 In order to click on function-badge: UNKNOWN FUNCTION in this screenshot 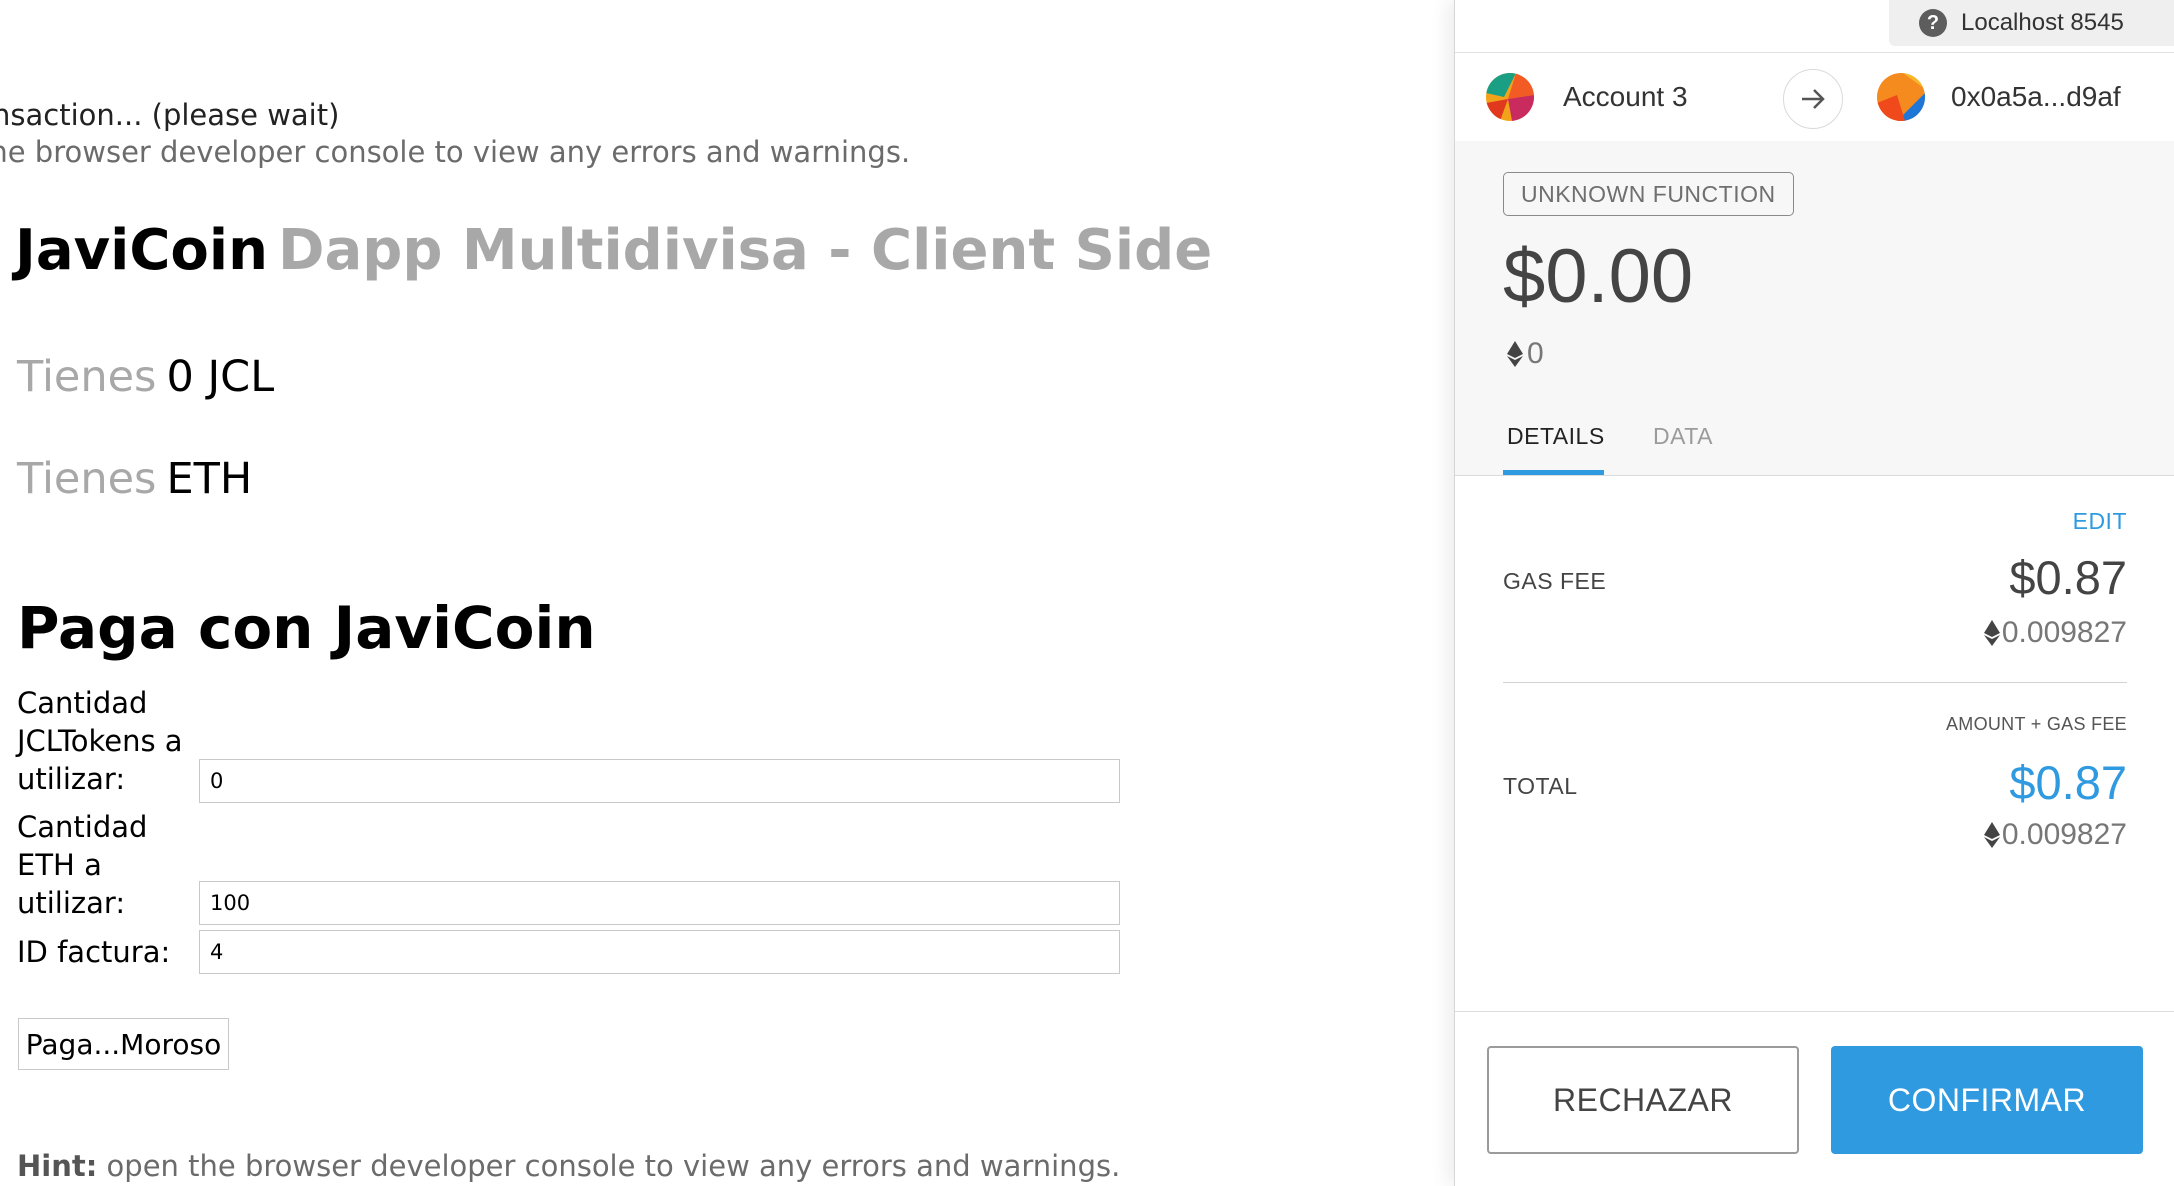, I will do `click(1648, 194)`.